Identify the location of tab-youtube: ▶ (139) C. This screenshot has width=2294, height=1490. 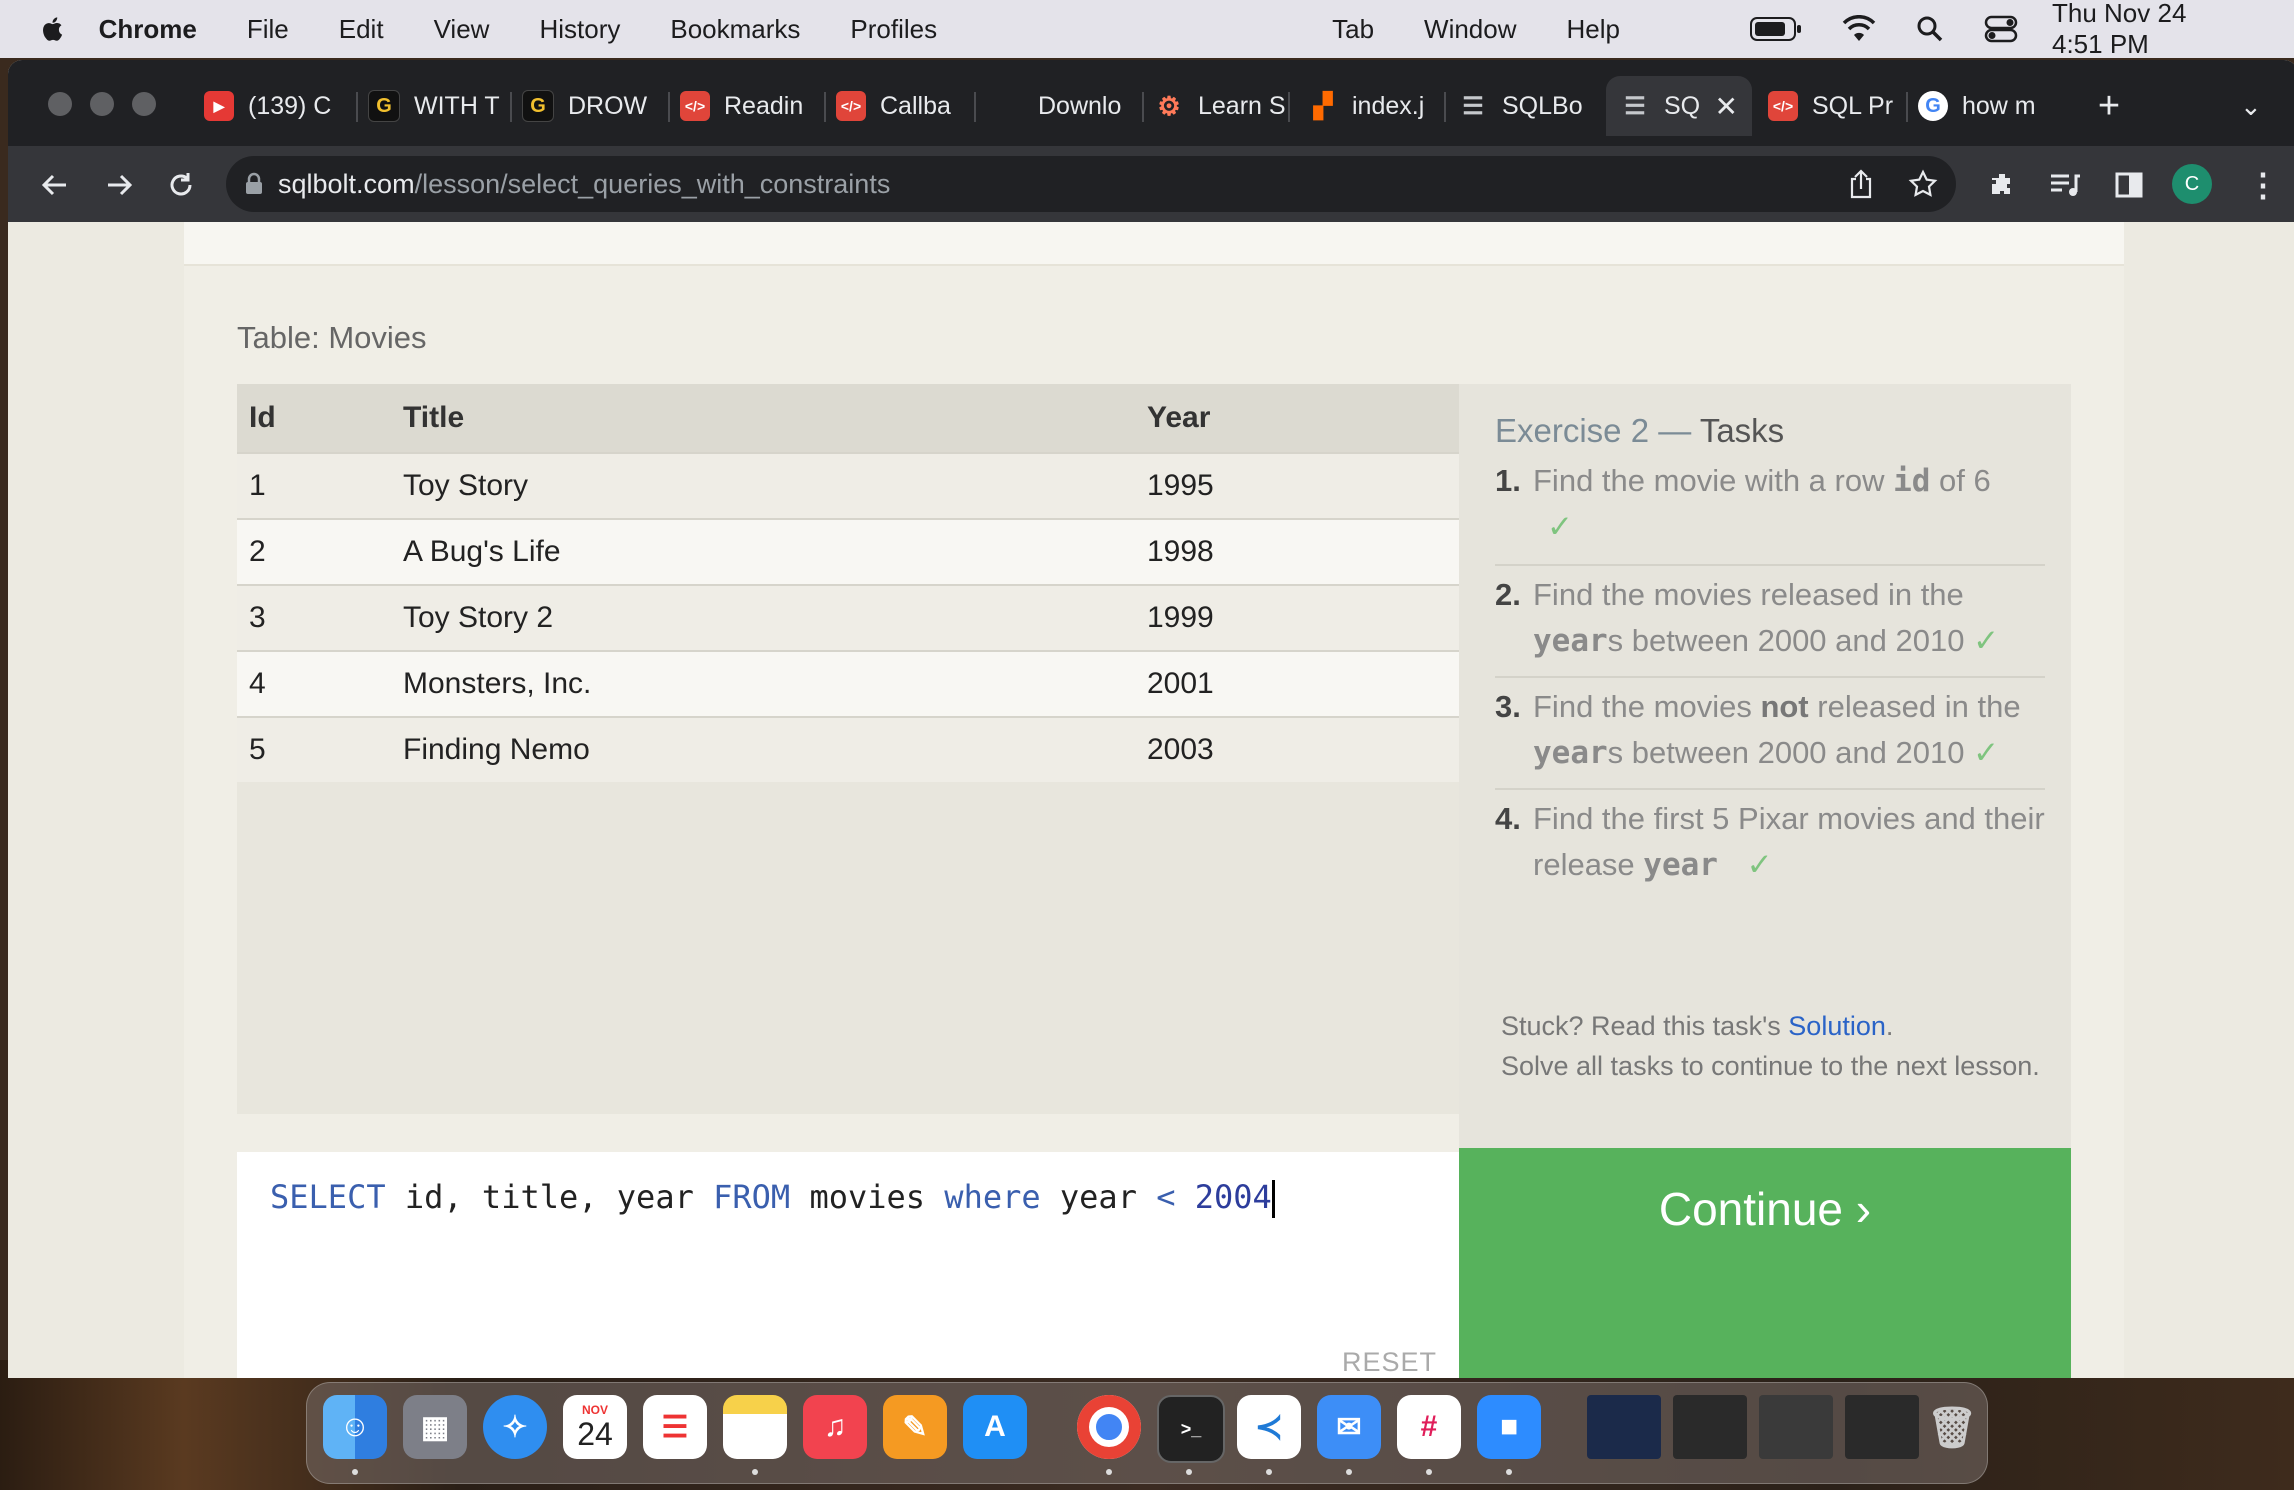
(281, 106).